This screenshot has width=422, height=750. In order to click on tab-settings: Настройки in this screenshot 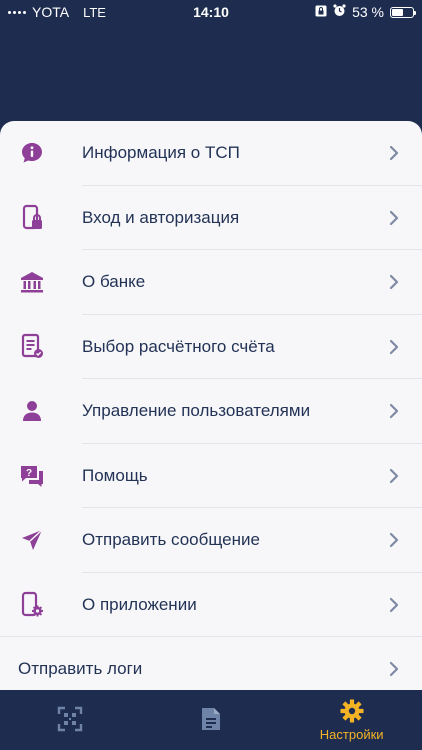, I will do `click(351, 720)`.